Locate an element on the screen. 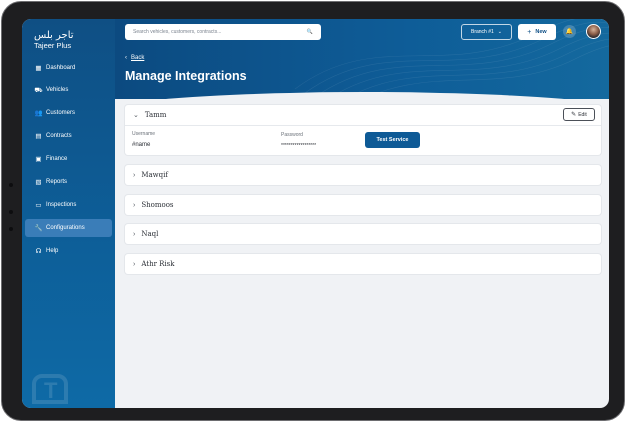 The height and width of the screenshot is (424, 628). panel-header: › Athr Risk is located at coordinates (154, 264).